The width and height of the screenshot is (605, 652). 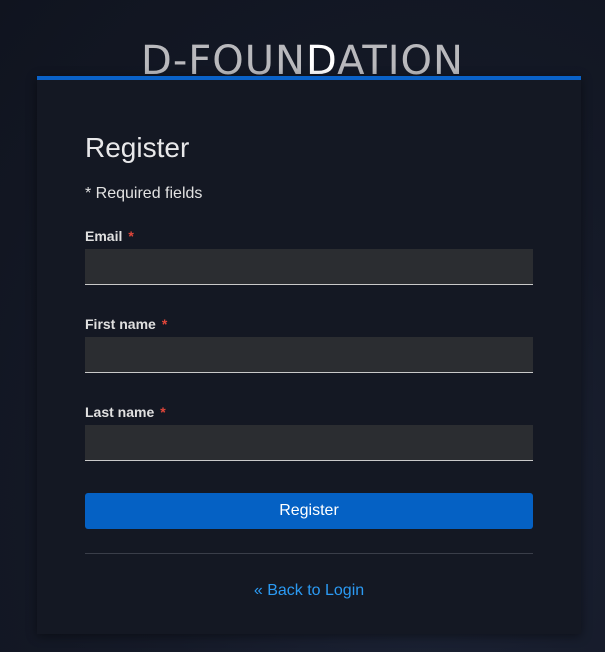 I want to click on email-field, so click(x=309, y=267).